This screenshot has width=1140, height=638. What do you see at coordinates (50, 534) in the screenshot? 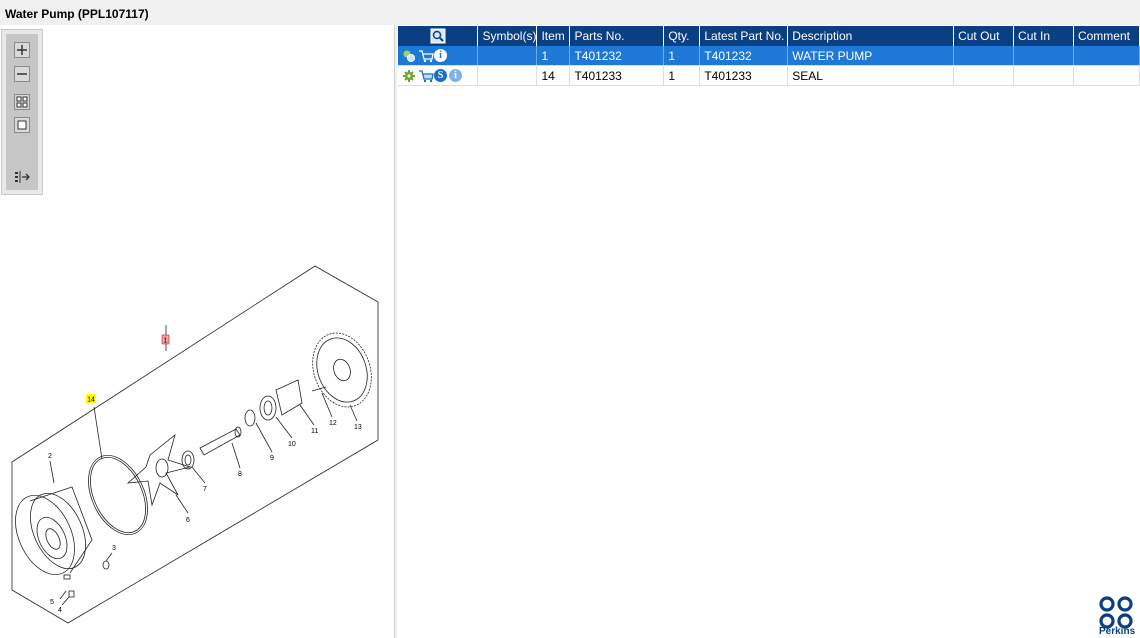
I see `pump-housing` at bounding box center [50, 534].